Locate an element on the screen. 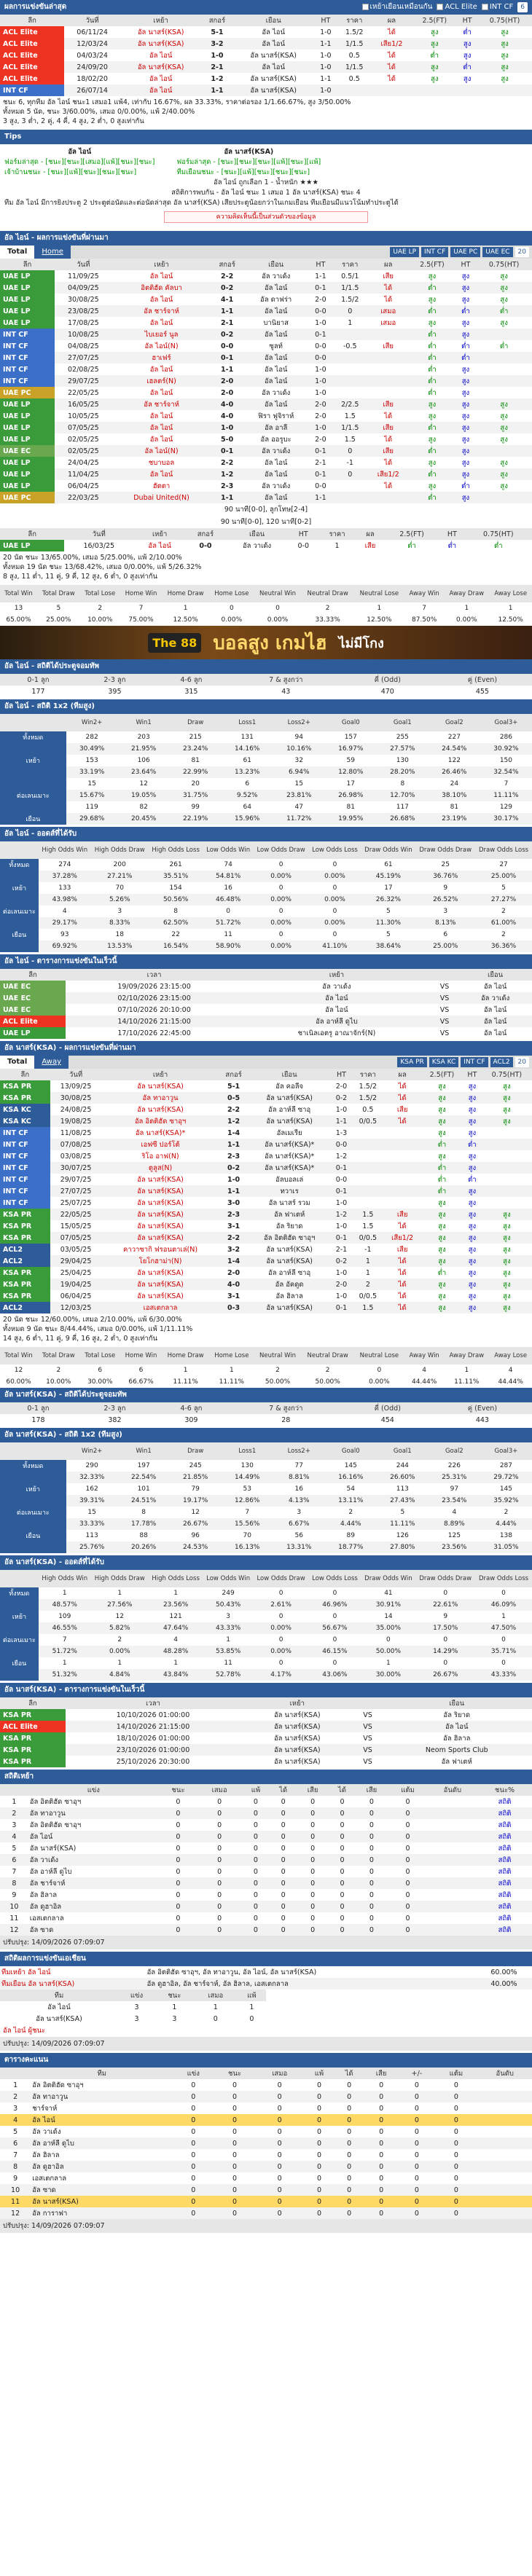 Image resolution: width=532 pixels, height=2576 pixels. ad-banner: The 88 บอลสูง เกมไฮ ไม่มีโกง is located at coordinates (266, 642).